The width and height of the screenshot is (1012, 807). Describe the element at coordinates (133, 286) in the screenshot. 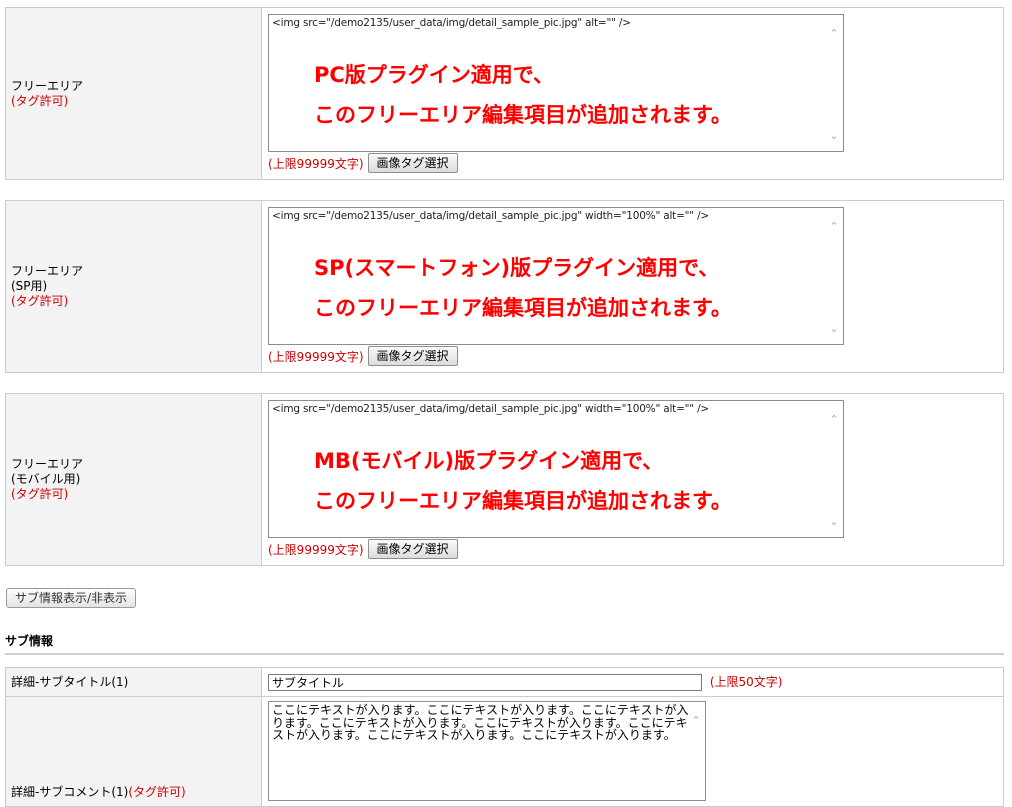

I see `free-area-sp-label-cell: フリーエリア (SP用) (タグ許可)` at that location.